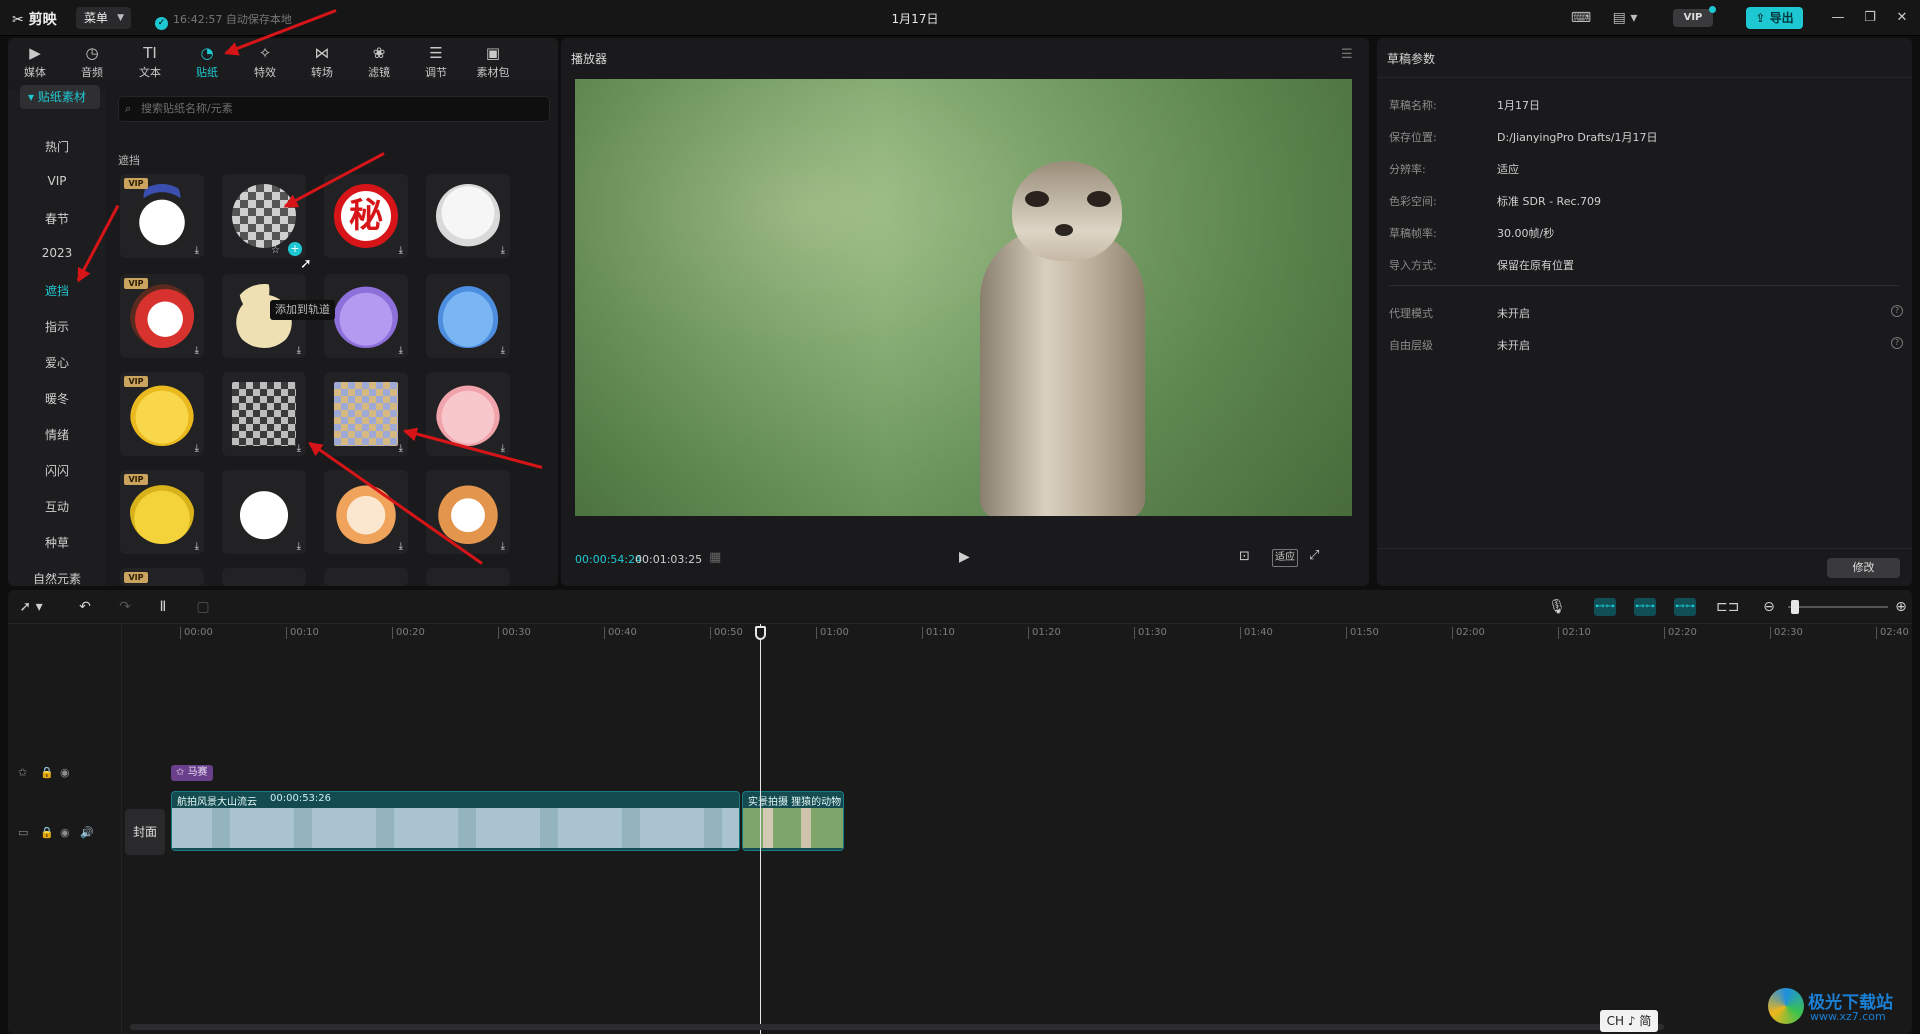  I want to click on duck-sticker: VIP ⤓, so click(162, 316).